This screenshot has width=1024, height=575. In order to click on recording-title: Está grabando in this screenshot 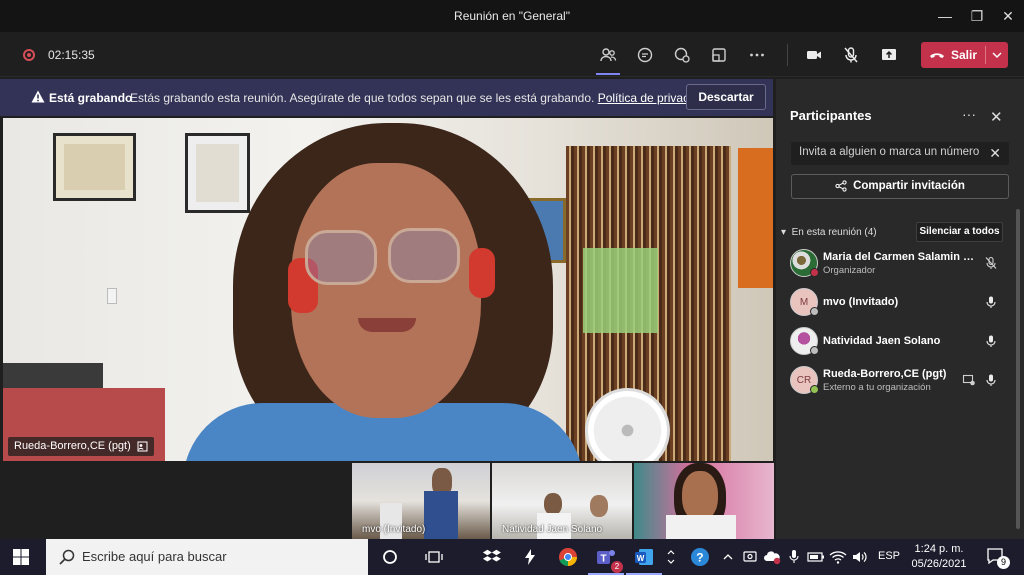, I will do `click(91, 98)`.